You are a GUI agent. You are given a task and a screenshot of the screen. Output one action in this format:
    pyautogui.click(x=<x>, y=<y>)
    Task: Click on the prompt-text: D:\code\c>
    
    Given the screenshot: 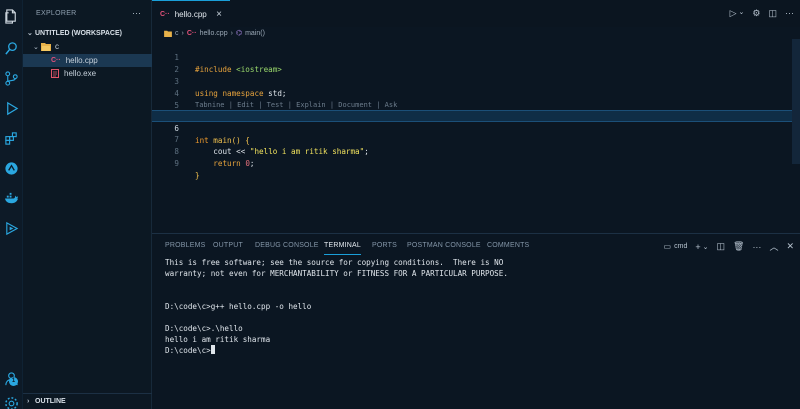 What is the action you would take?
    pyautogui.click(x=188, y=350)
    